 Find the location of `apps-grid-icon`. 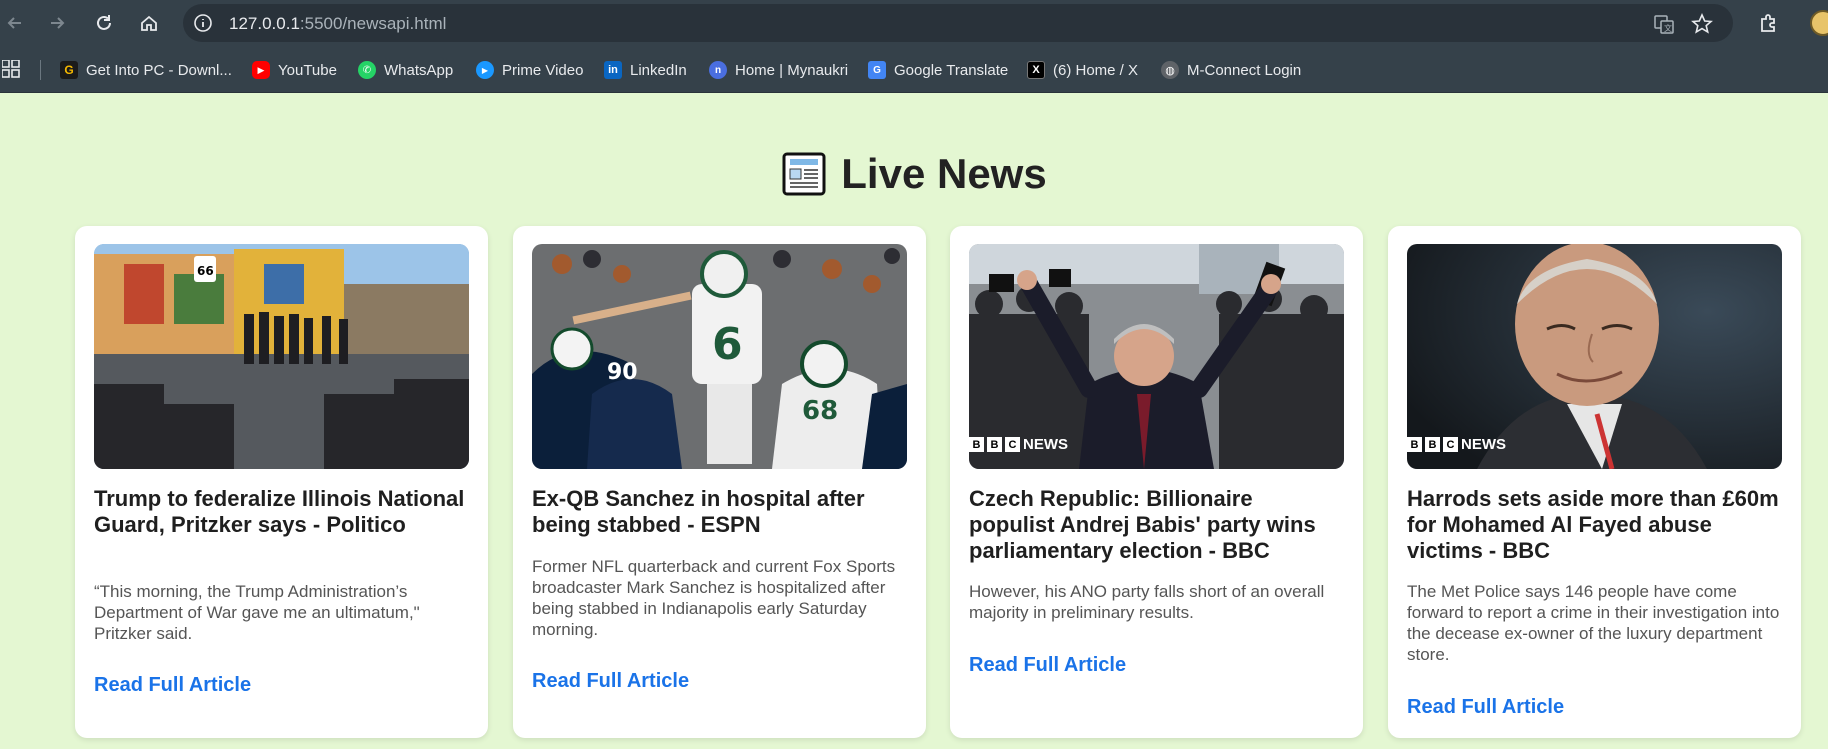

apps-grid-icon is located at coordinates (11, 69).